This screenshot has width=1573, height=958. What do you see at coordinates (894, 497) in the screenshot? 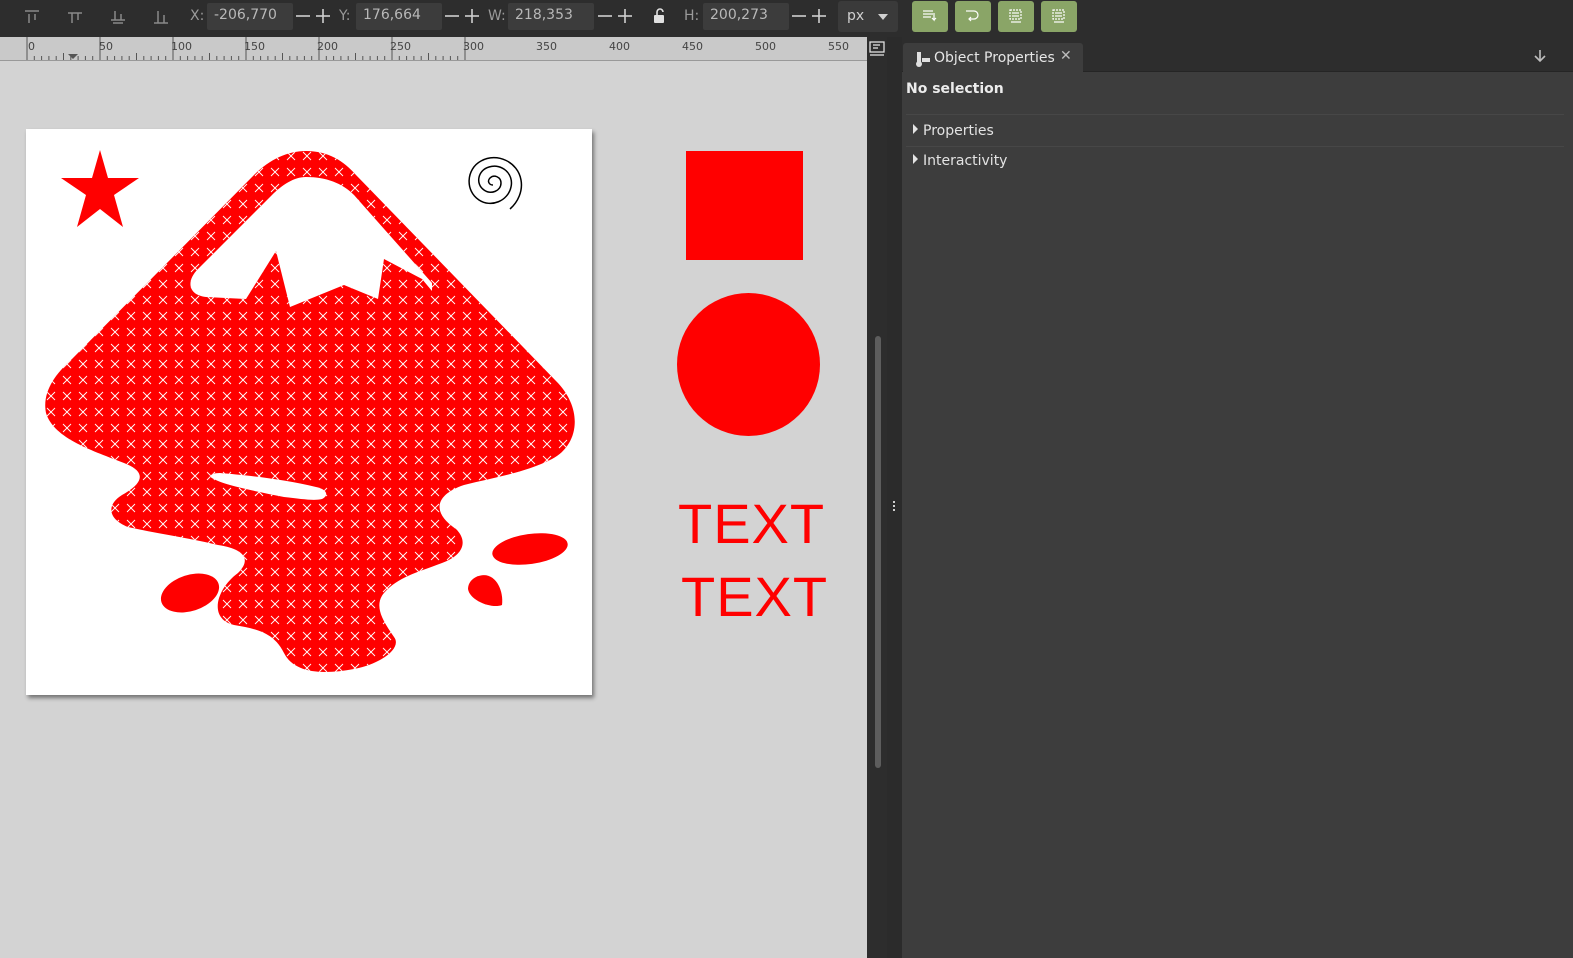
I see `panel-splitter` at bounding box center [894, 497].